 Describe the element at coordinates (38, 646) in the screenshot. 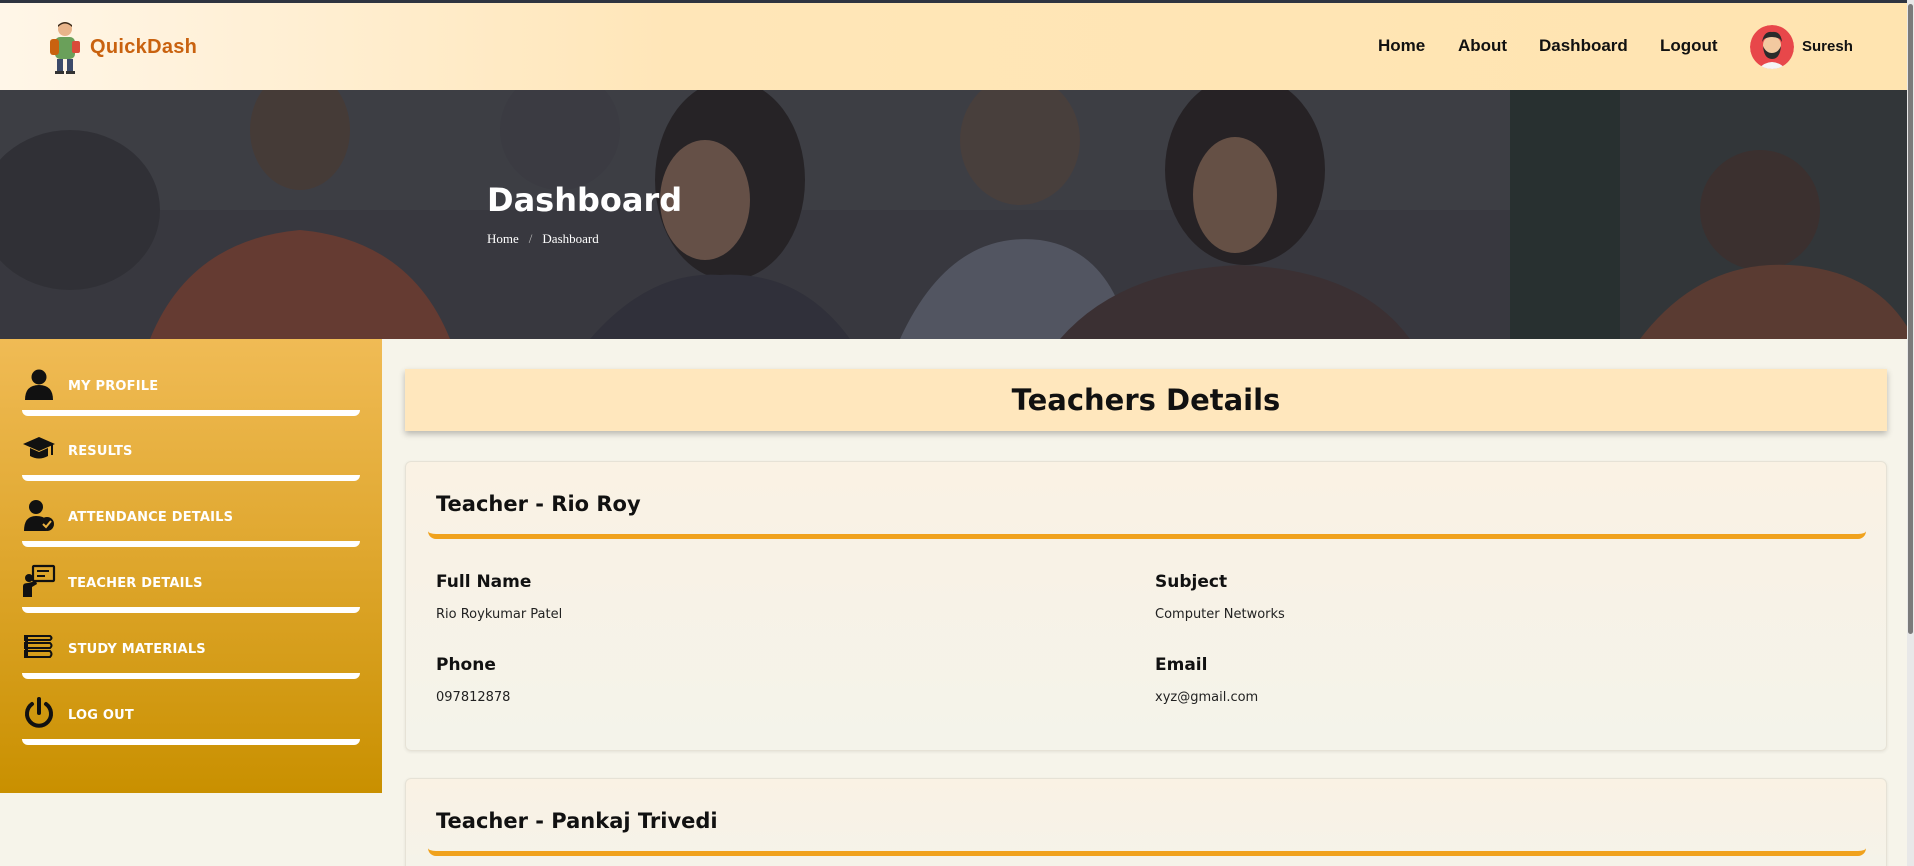

I see `books-icon` at that location.